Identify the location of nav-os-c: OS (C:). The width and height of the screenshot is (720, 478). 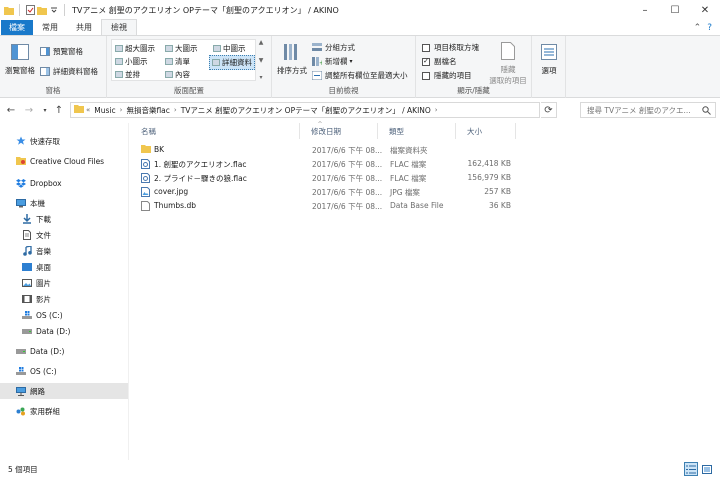
(64, 315).